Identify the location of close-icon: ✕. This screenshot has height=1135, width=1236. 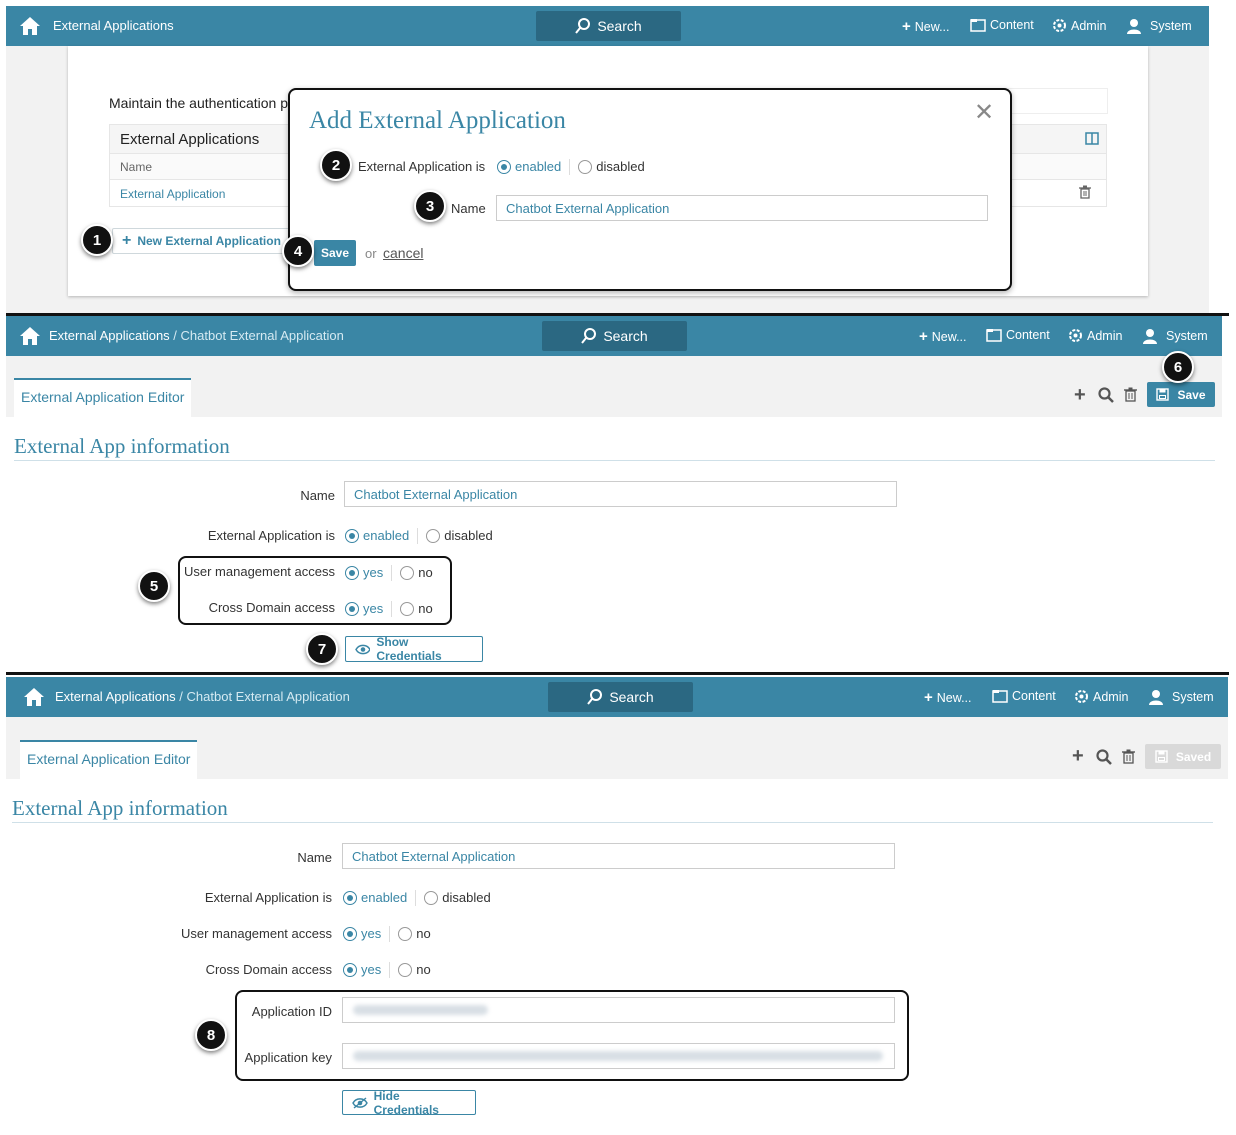
(984, 112).